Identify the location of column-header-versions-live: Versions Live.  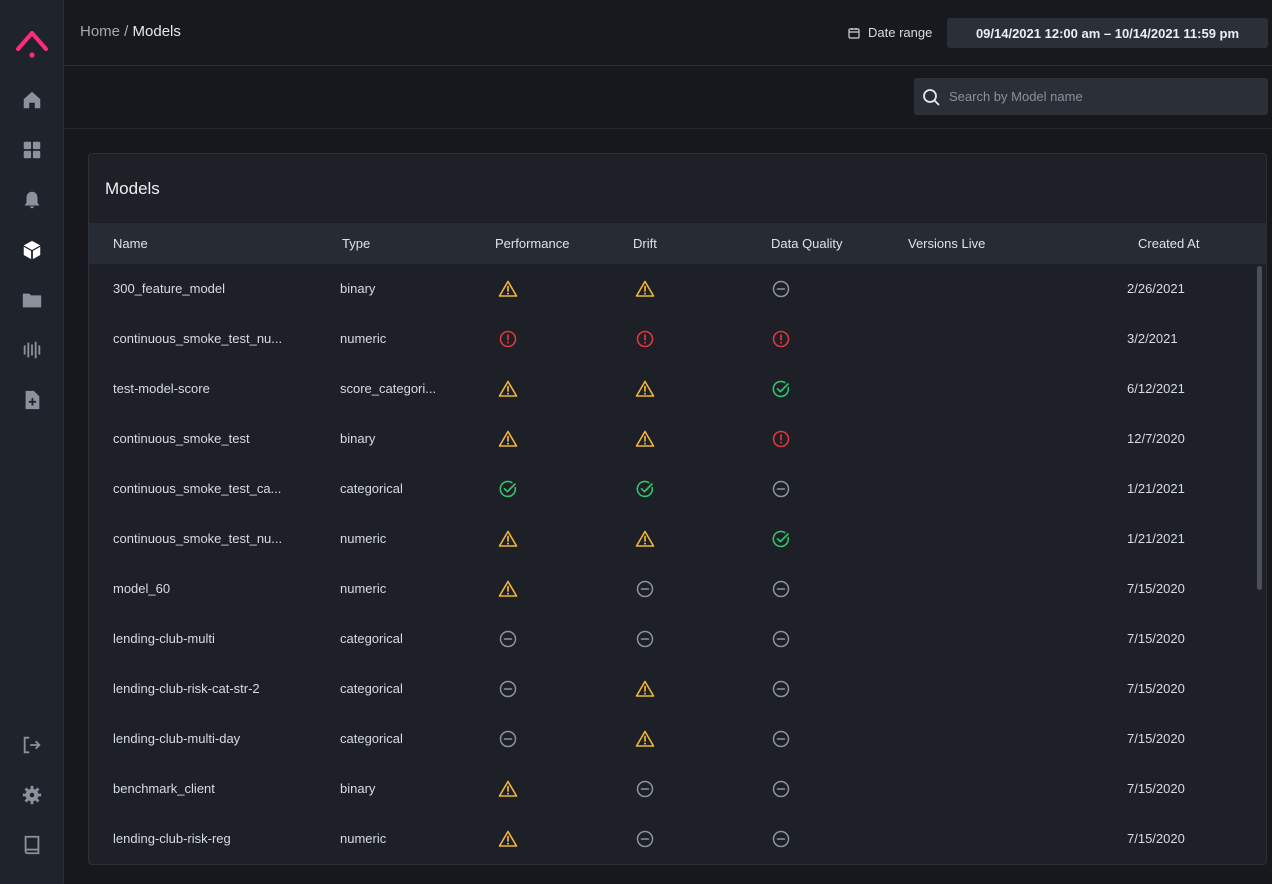
(946, 243).